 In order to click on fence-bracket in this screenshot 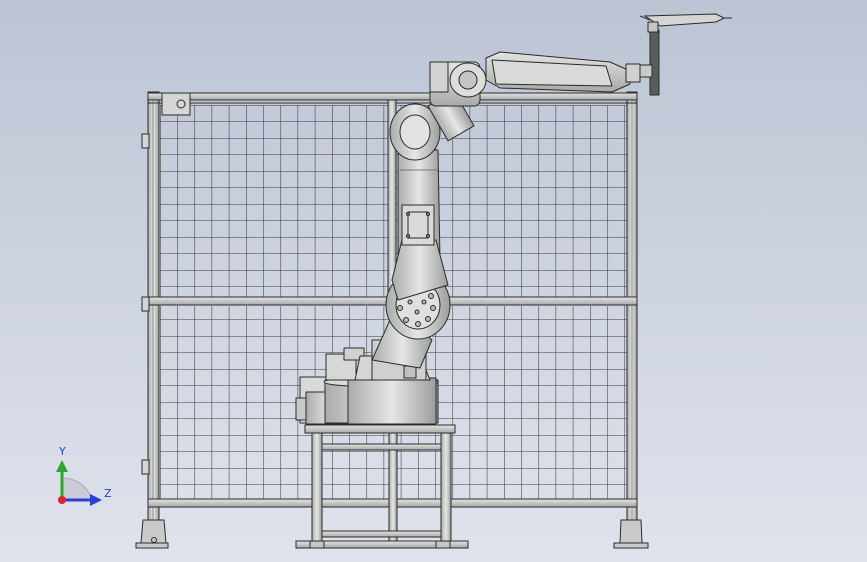, I will do `click(176, 104)`.